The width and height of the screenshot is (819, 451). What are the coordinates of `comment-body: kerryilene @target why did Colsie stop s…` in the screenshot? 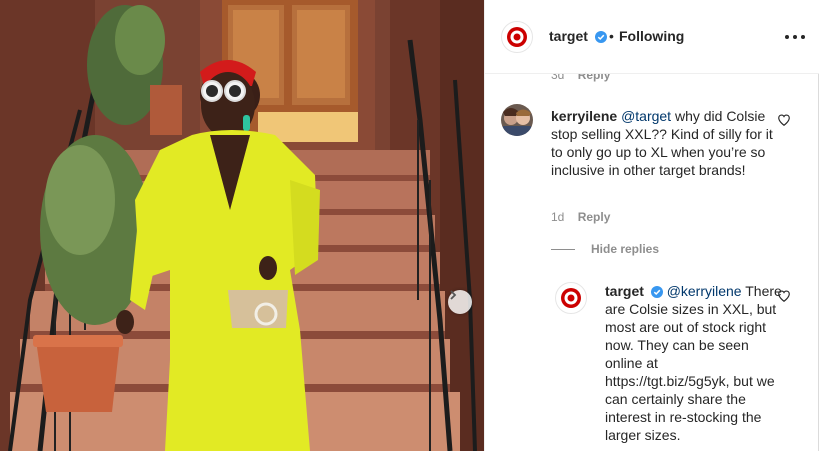 It's located at (664, 143).